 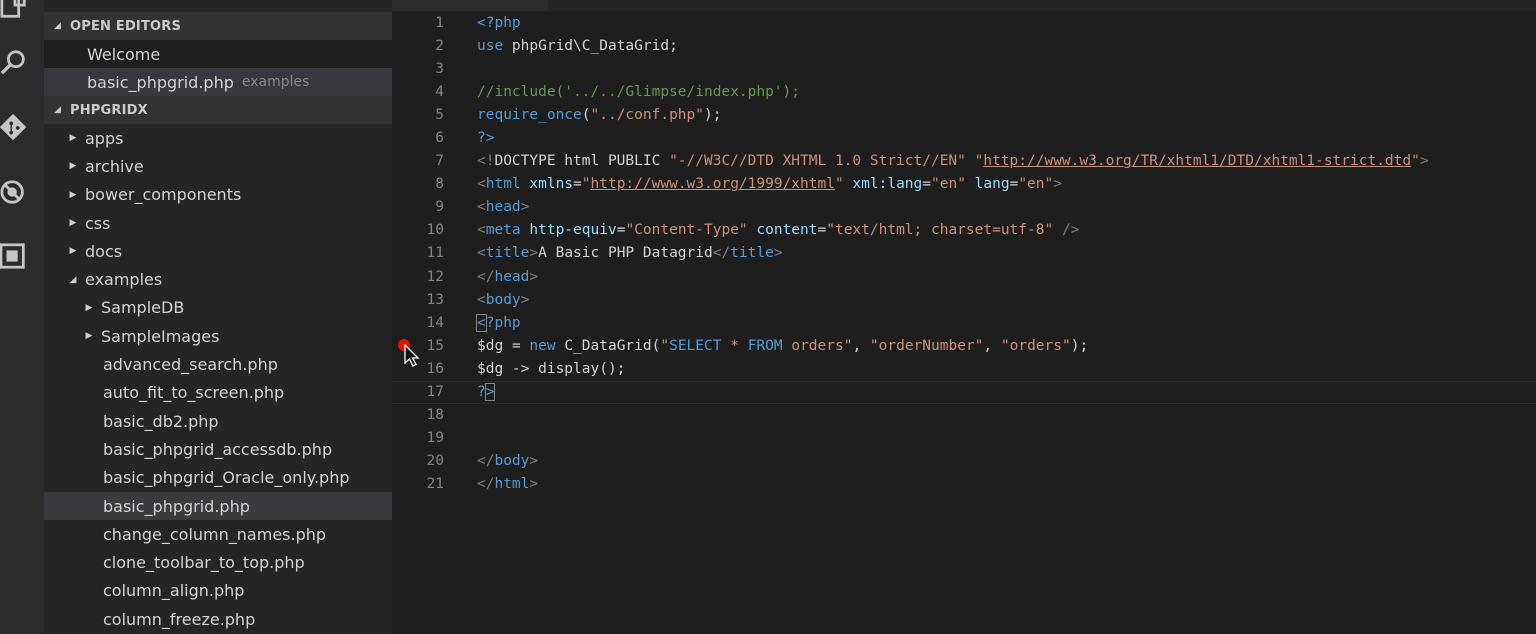 What do you see at coordinates (104, 251) in the screenshot?
I see `tree-item-label: docs` at bounding box center [104, 251].